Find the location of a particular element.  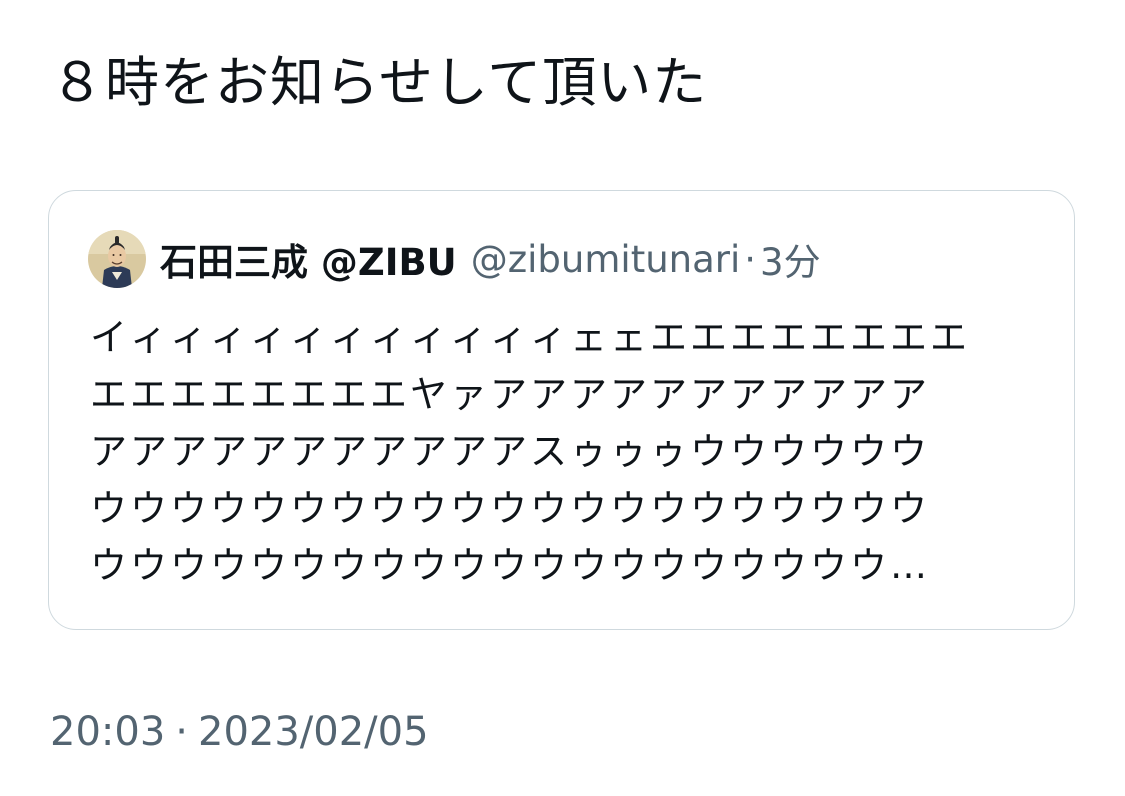

samurai-portrait-avatar-icon is located at coordinates (117, 259).